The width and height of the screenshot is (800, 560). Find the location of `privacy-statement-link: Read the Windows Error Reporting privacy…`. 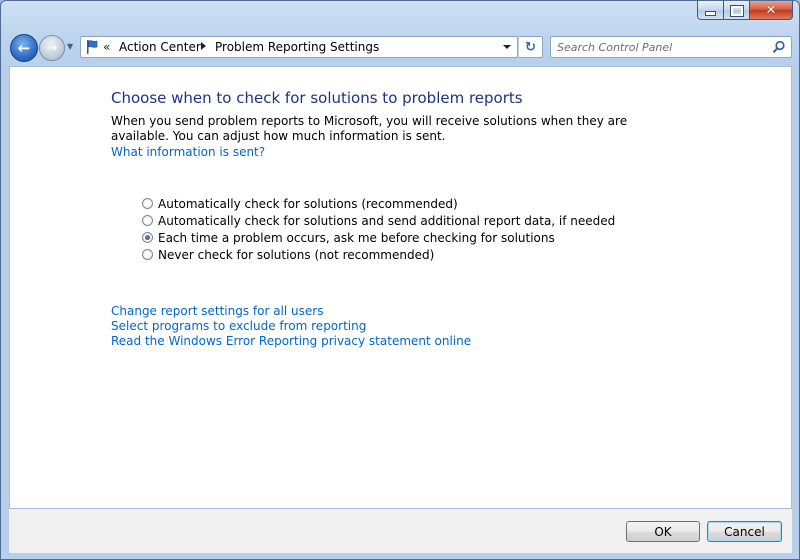

privacy-statement-link: Read the Windows Error Reporting privacy… is located at coordinates (291, 341).